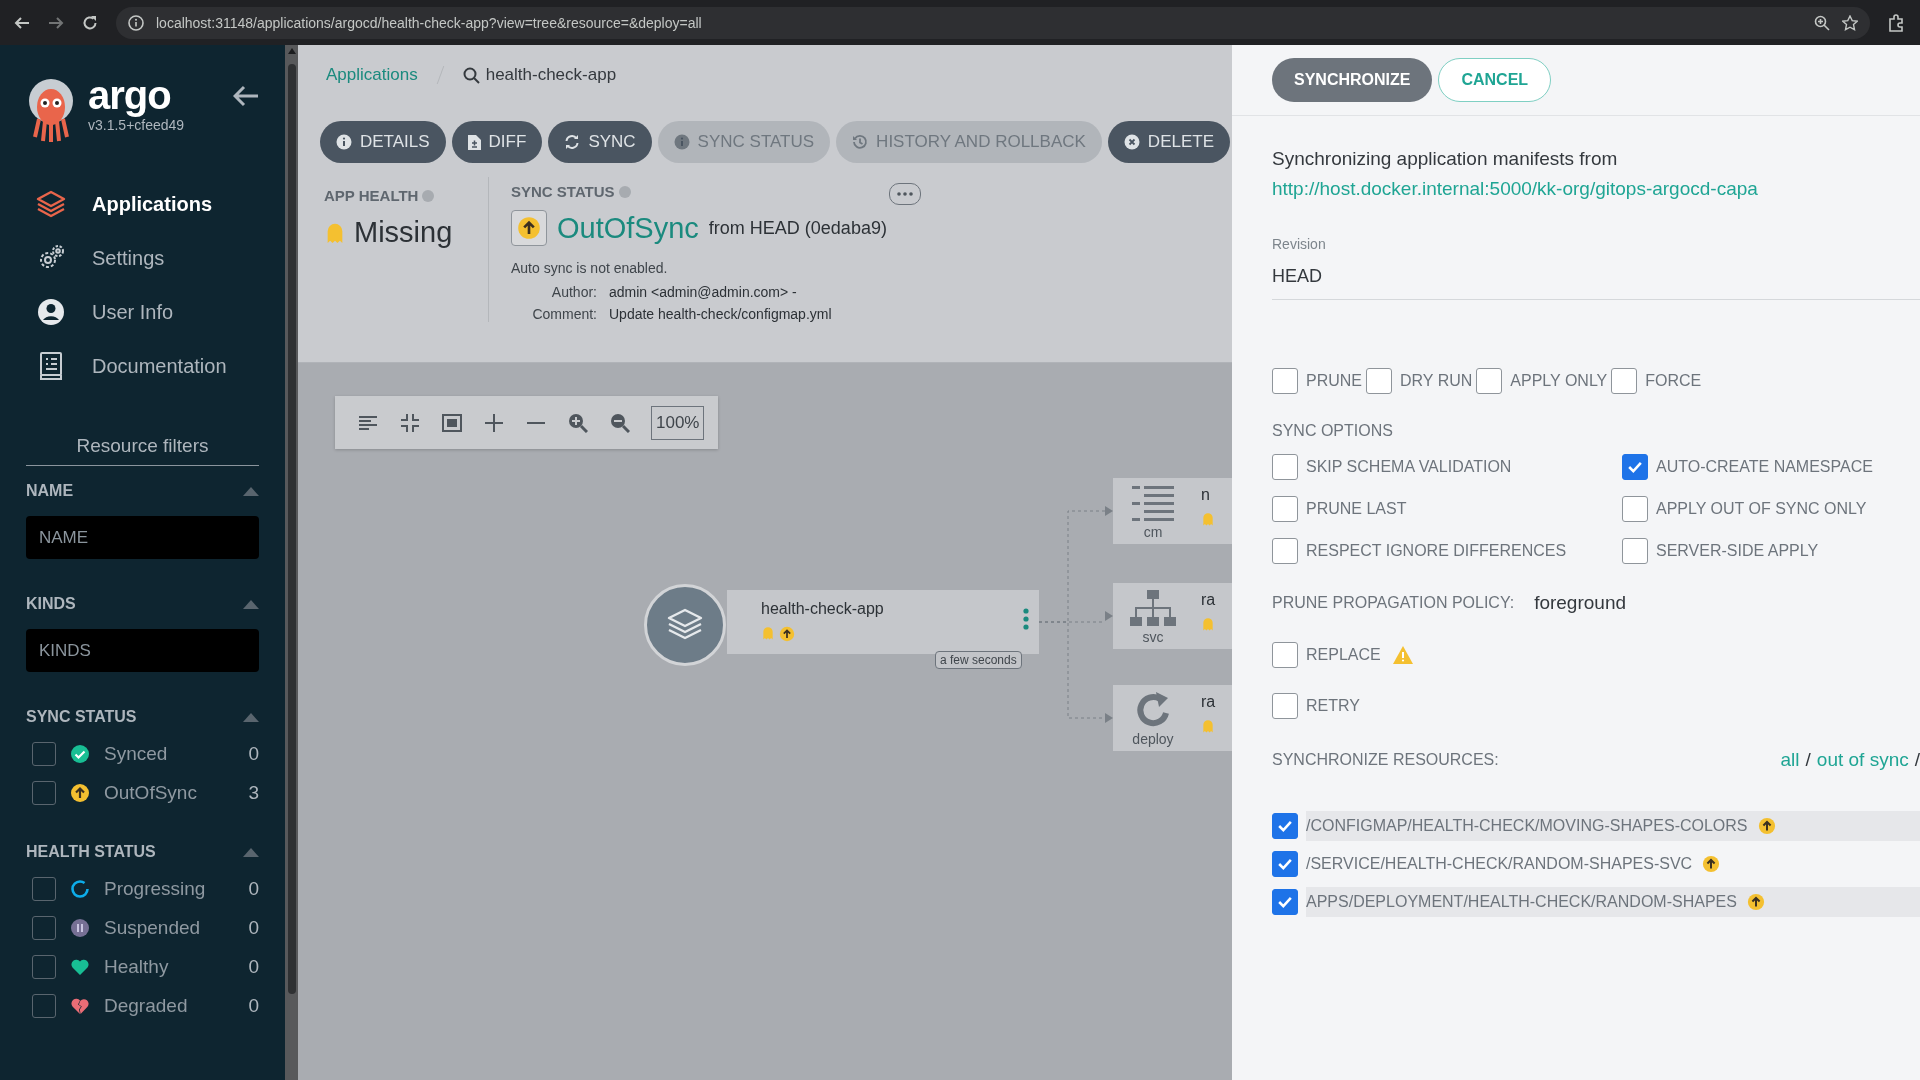  I want to click on filter-section-title: NAME, so click(50, 491).